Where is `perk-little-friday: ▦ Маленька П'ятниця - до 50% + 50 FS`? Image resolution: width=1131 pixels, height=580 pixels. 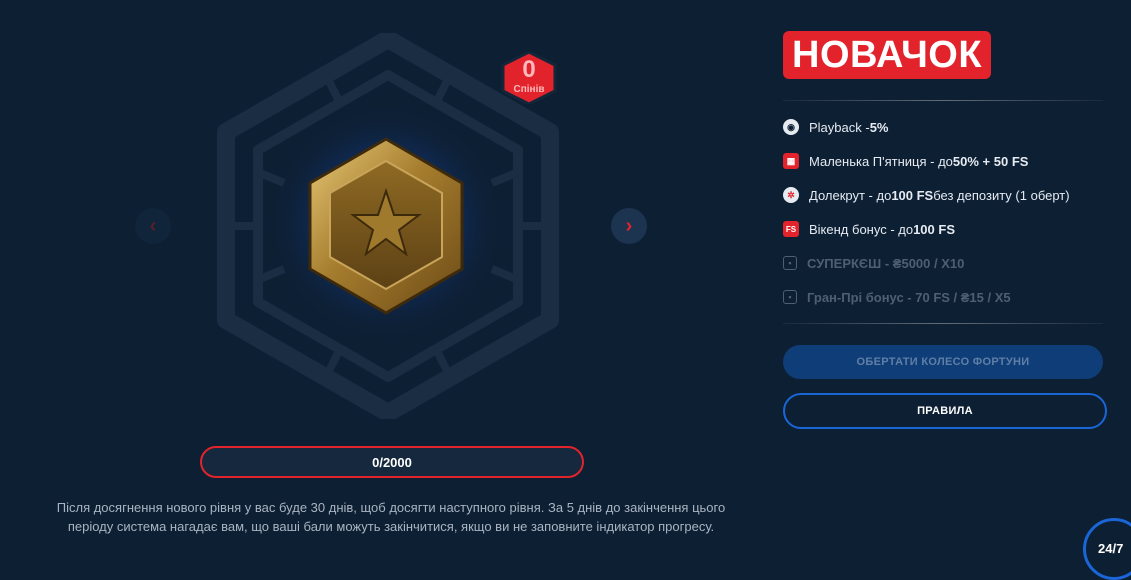
perk-little-friday: ▦ Маленька П'ятниця - до 50% + 50 FS is located at coordinates (905, 161).